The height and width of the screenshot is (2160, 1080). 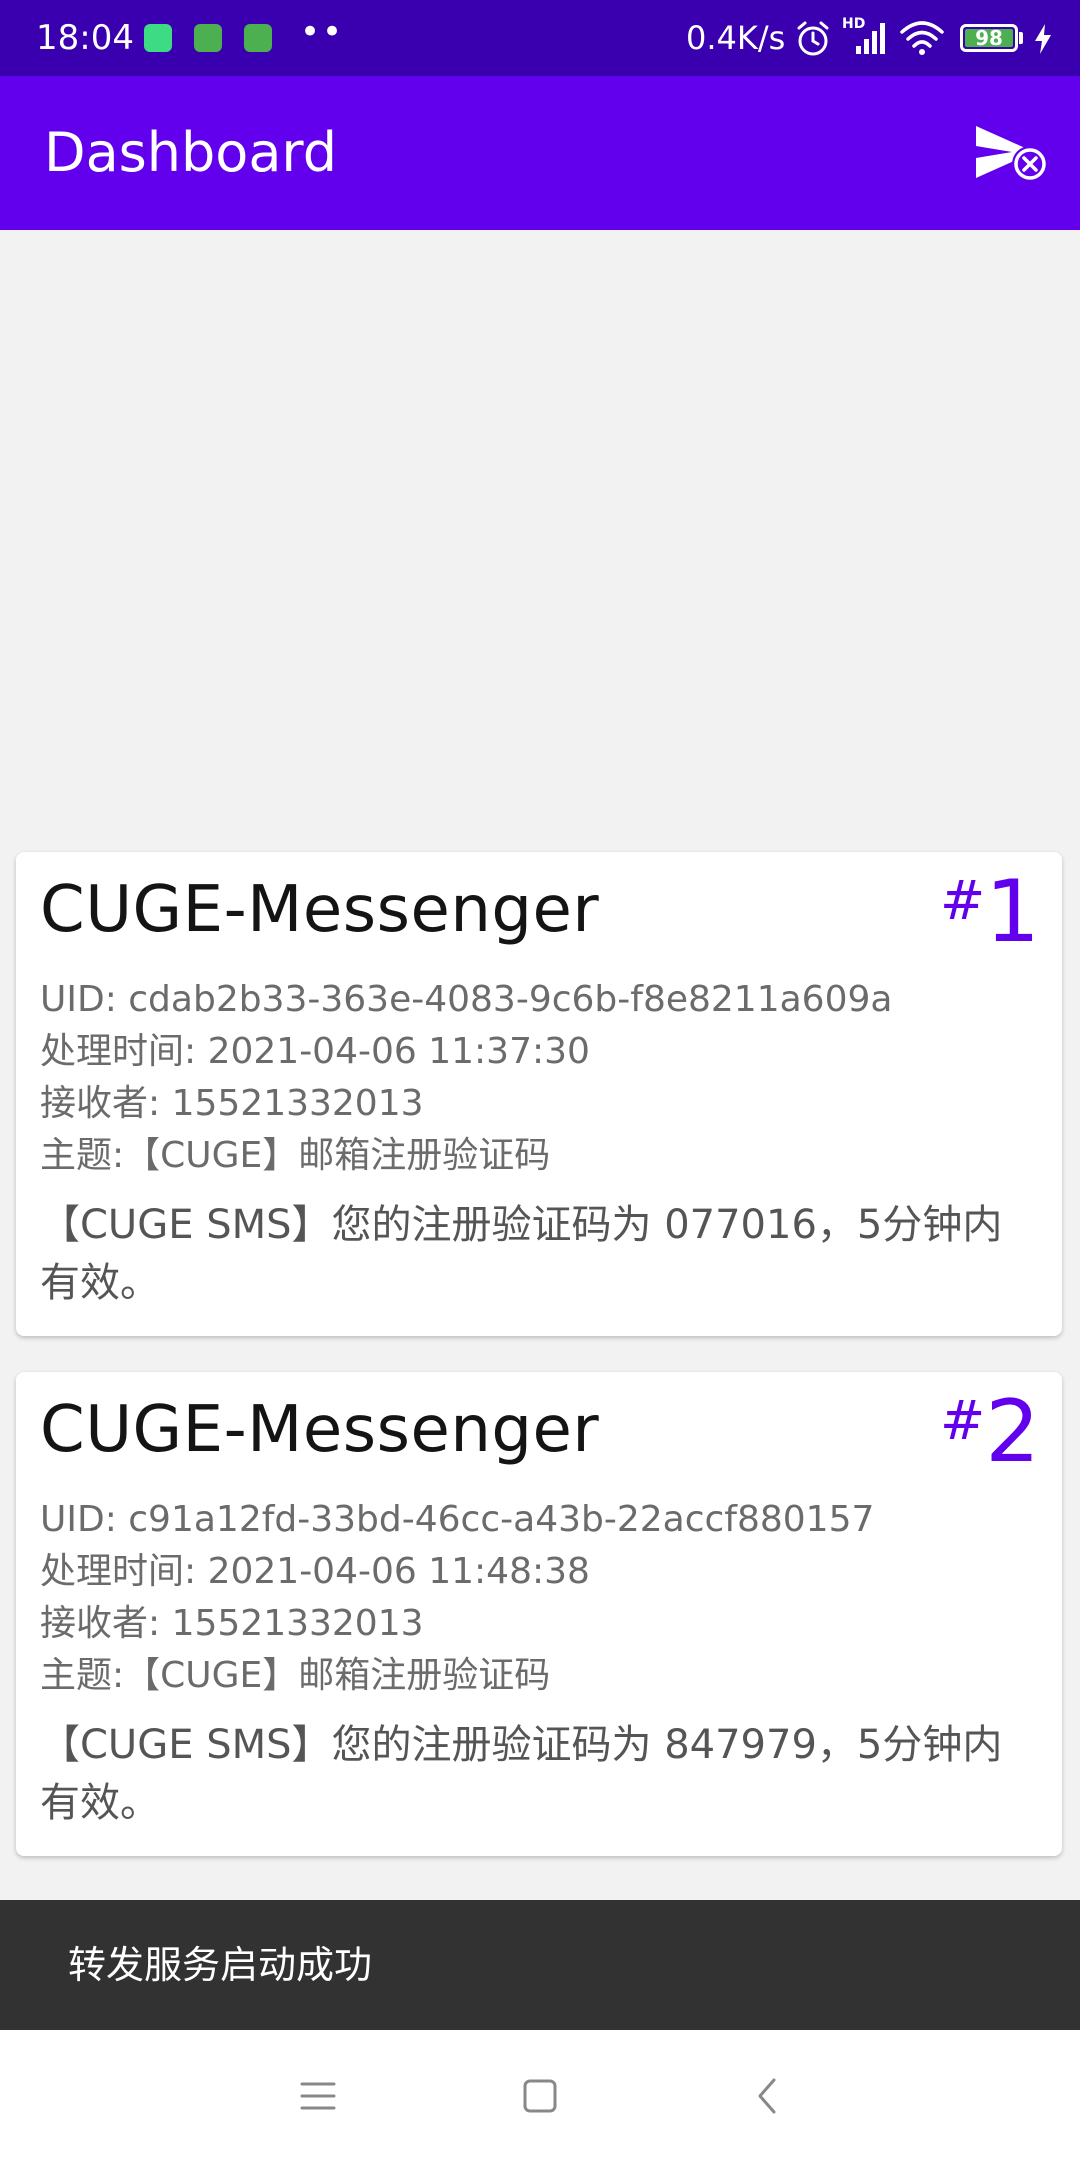 I want to click on message-body: 【CUGE SMS】您的注册验证码为 847979，5分钟内有效。, so click(x=521, y=1774).